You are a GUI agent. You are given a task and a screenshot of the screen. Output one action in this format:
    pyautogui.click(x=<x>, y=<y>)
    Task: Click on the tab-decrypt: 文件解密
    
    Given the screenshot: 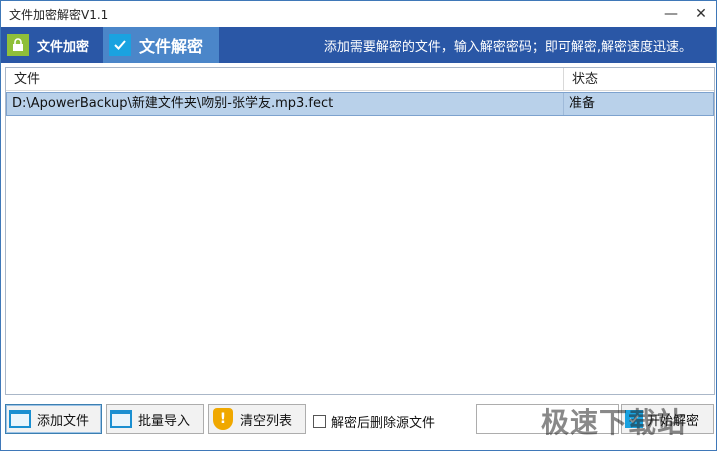 What is the action you would take?
    pyautogui.click(x=161, y=45)
    